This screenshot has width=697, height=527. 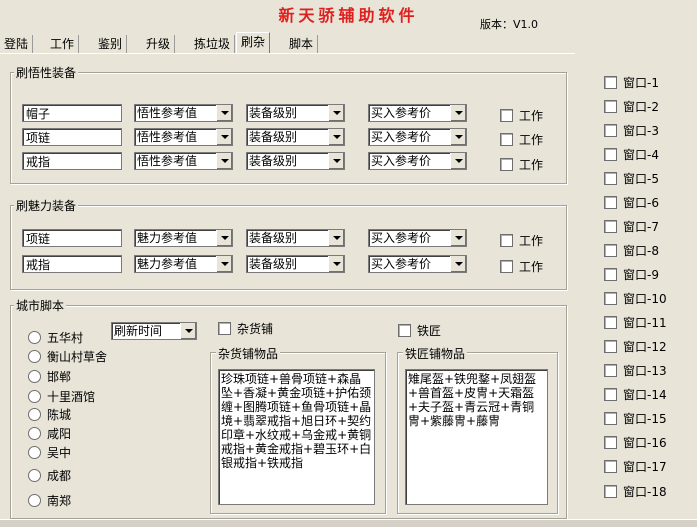 What do you see at coordinates (154, 331) in the screenshot?
I see `refresh-time-select: 刷新时间` at bounding box center [154, 331].